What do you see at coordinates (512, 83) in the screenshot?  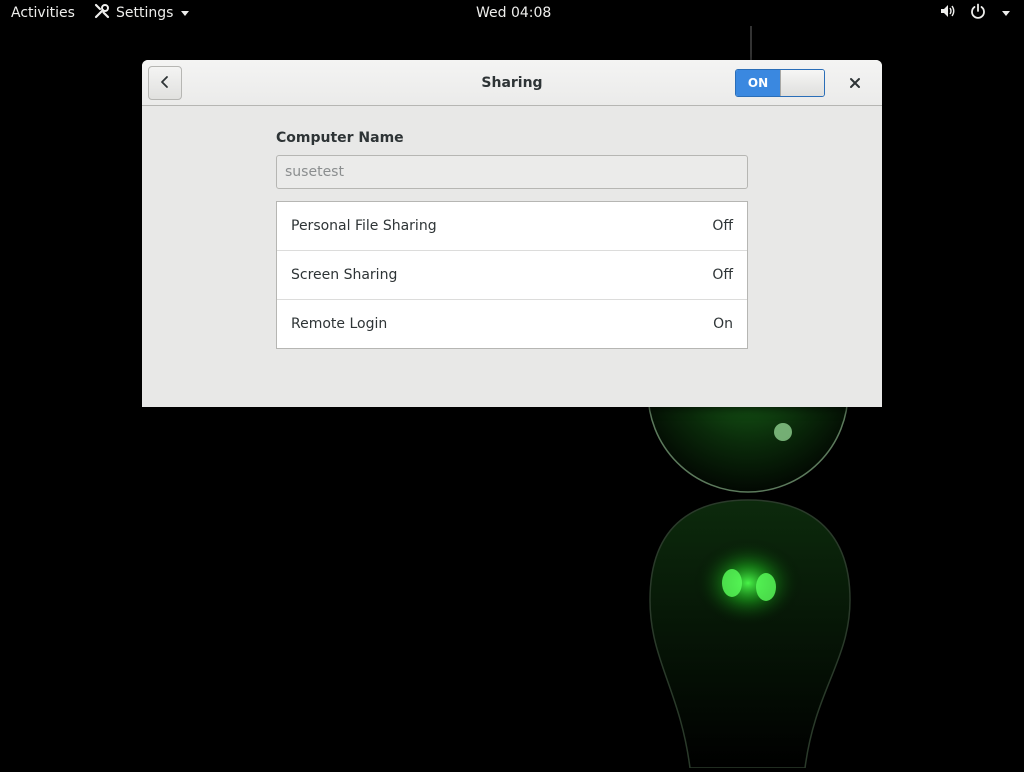 I see `header-bar: Sharing ON` at bounding box center [512, 83].